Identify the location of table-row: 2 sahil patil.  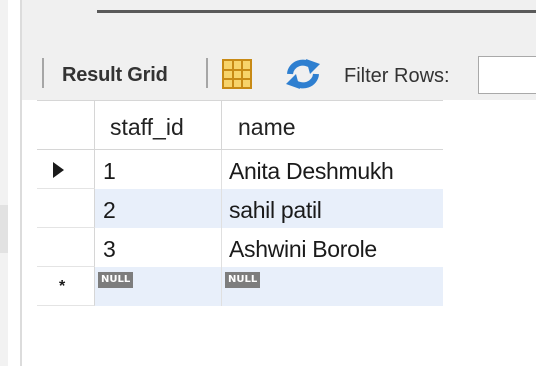
(240, 208).